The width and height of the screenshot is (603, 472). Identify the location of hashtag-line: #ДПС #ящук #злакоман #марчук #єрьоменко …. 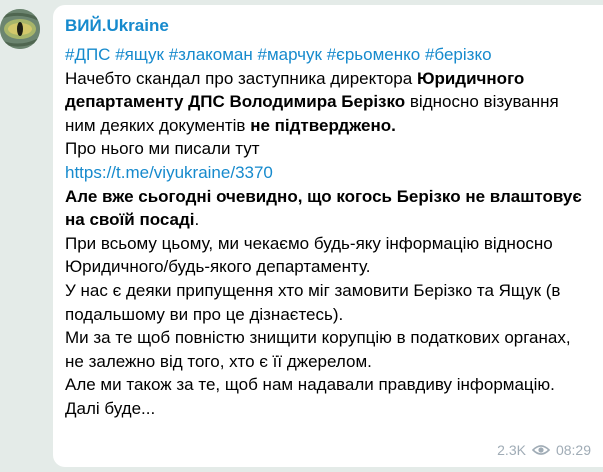
(328, 55).